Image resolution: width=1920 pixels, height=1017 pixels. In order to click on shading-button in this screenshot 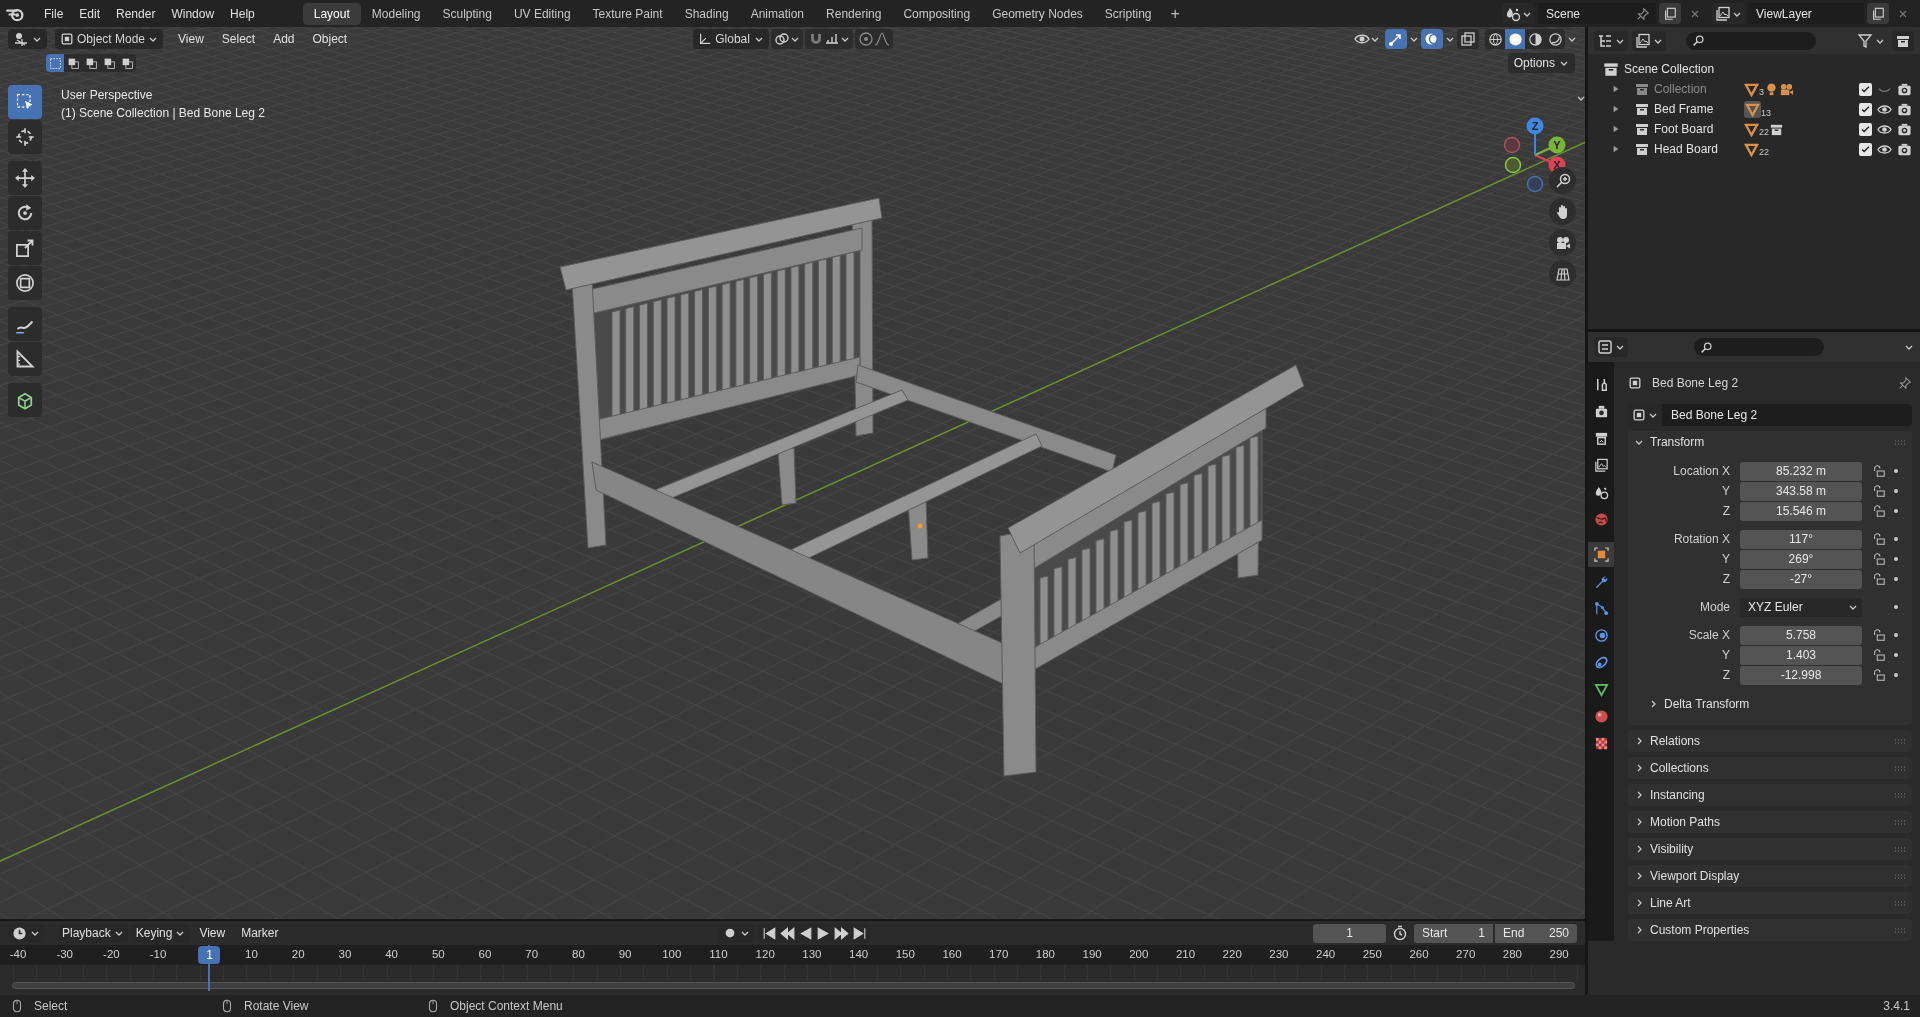, I will do `click(1515, 39)`.